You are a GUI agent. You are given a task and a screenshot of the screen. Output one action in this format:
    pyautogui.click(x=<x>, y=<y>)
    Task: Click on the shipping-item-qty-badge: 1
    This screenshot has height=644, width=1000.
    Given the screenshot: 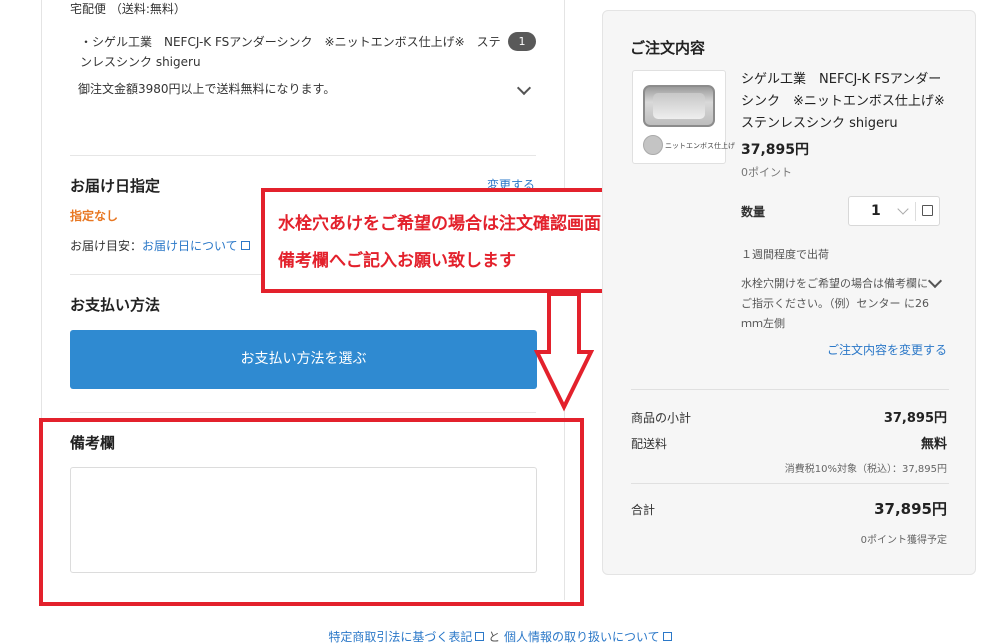 What is the action you would take?
    pyautogui.click(x=522, y=41)
    